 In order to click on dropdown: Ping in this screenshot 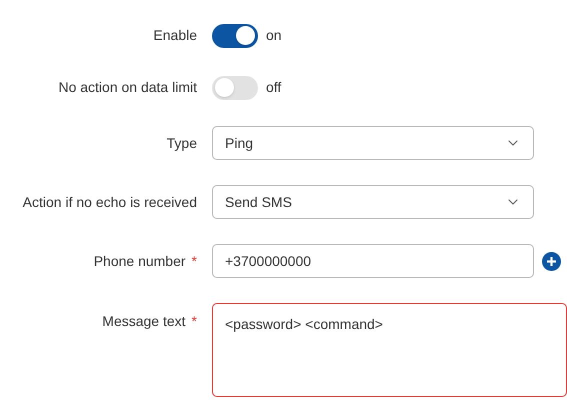, I will do `click(373, 143)`.